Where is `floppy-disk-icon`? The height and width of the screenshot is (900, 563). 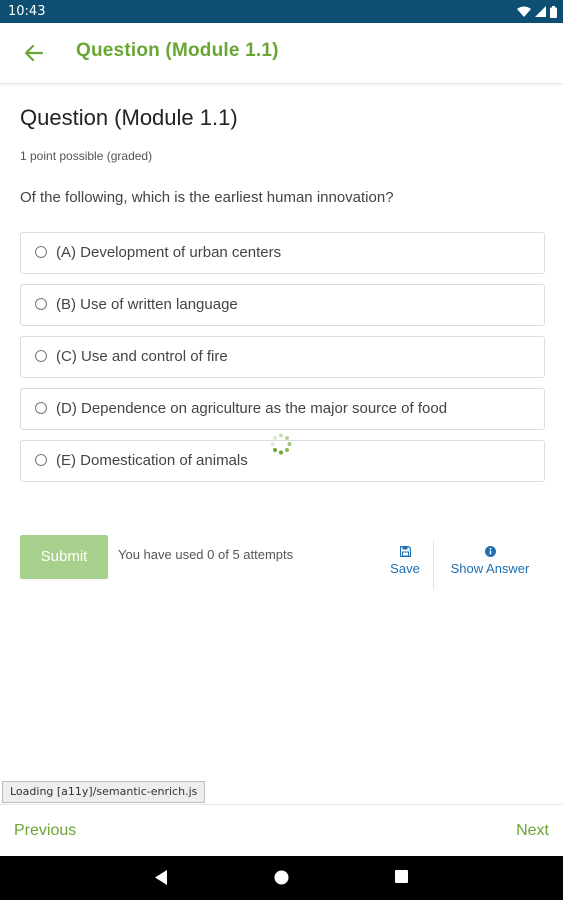
floppy-disk-icon is located at coordinates (405, 551).